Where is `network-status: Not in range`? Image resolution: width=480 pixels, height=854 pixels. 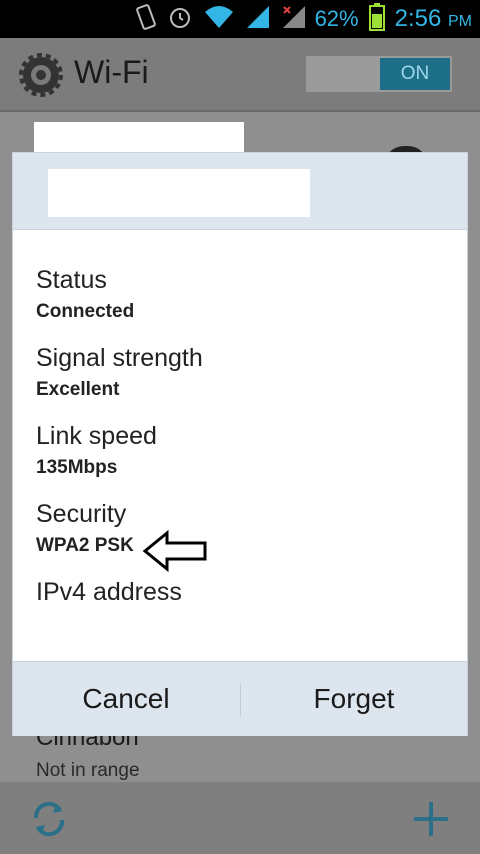 network-status: Not in range is located at coordinates (88, 770).